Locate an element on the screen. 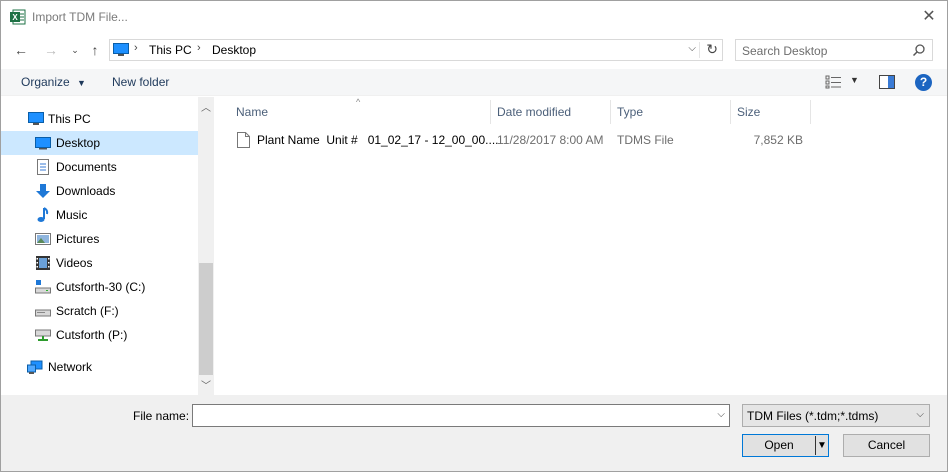  new-folder-button: New folder is located at coordinates (140, 82).